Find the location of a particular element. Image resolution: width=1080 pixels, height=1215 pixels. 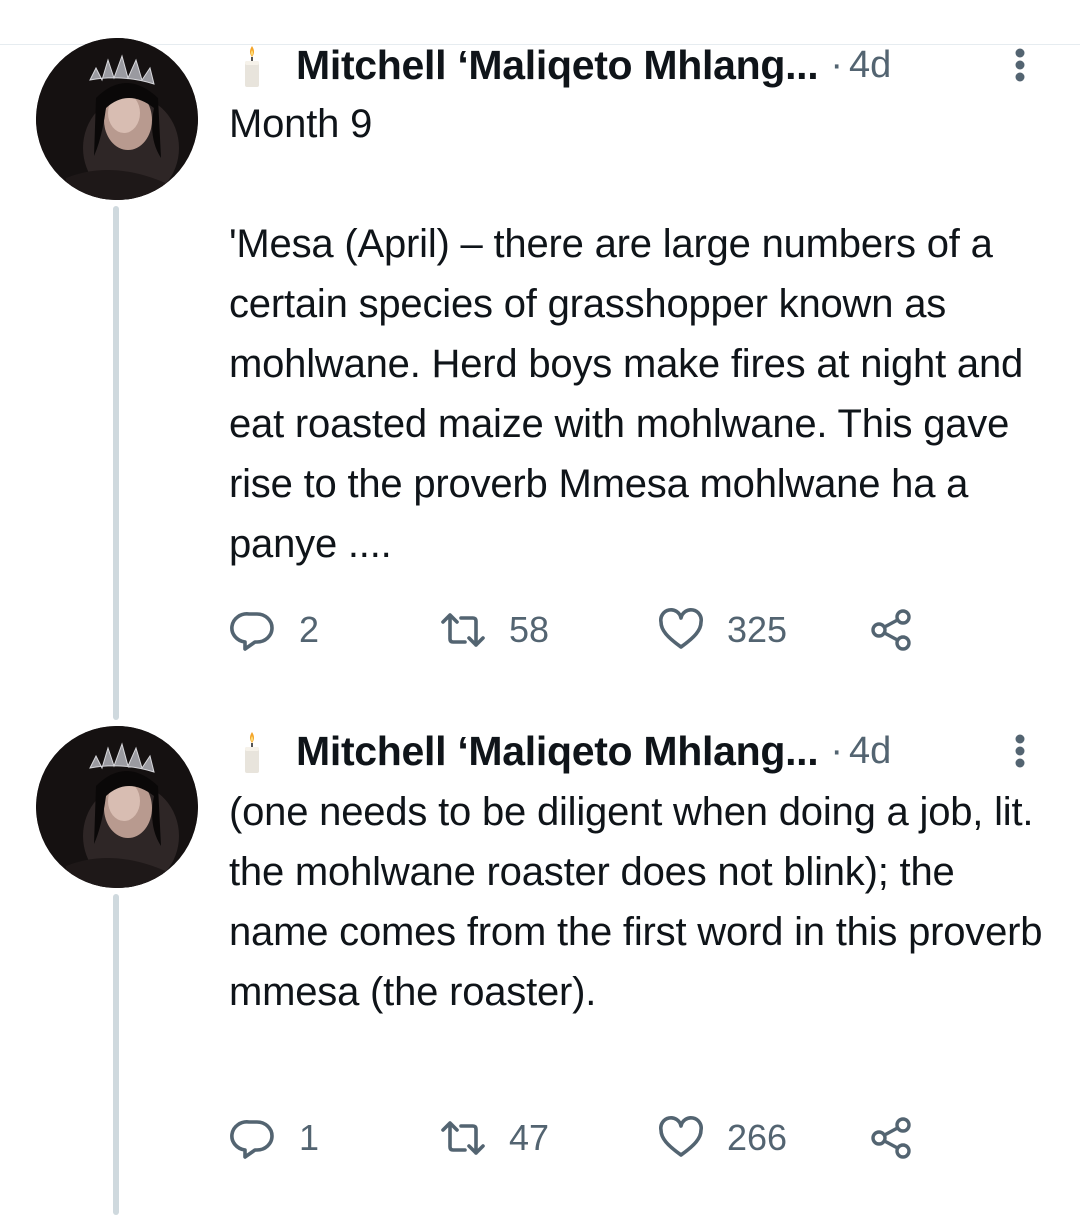

action-bar: 2 58 325 is located at coordinates (589, 630).